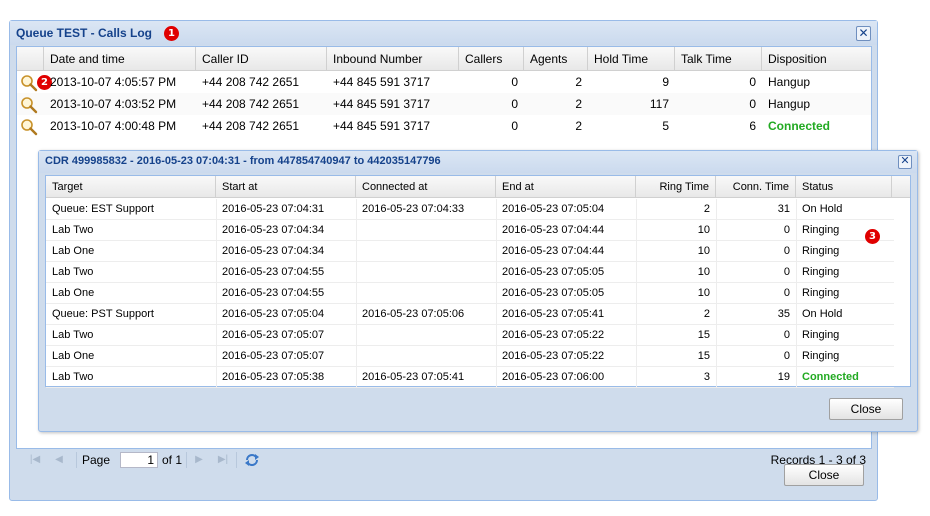  I want to click on header-inbound-number: Inbound Number, so click(393, 59).